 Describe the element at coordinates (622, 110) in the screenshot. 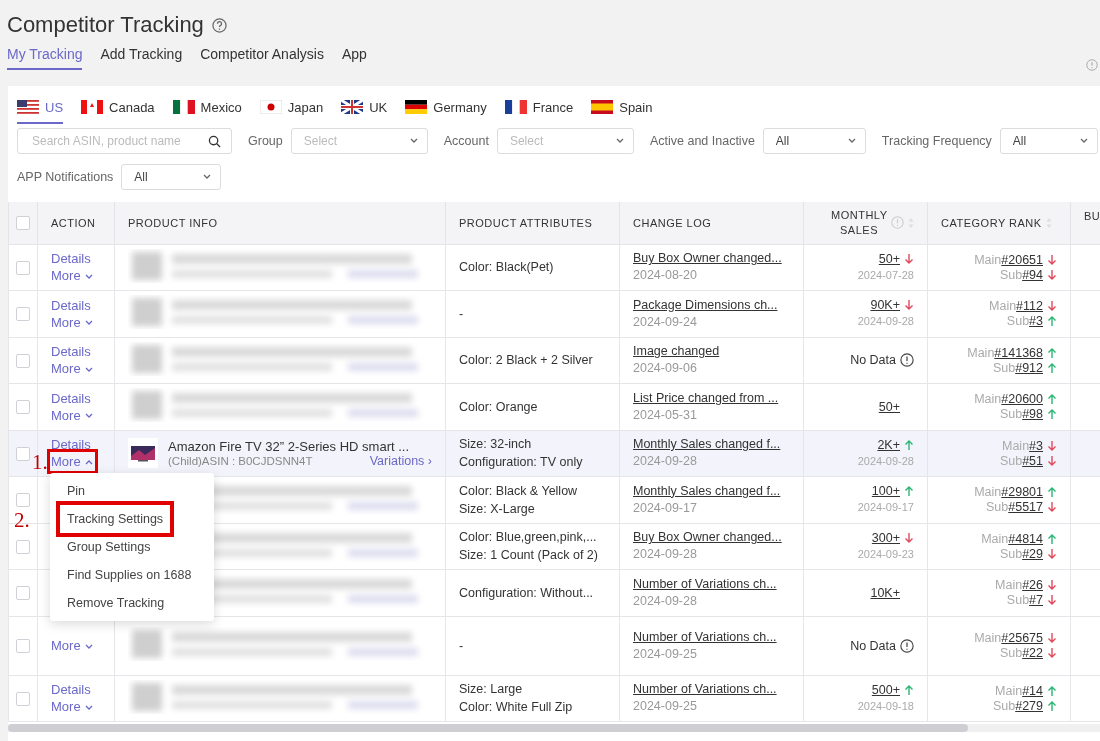

I see `market-tab: Spain` at that location.